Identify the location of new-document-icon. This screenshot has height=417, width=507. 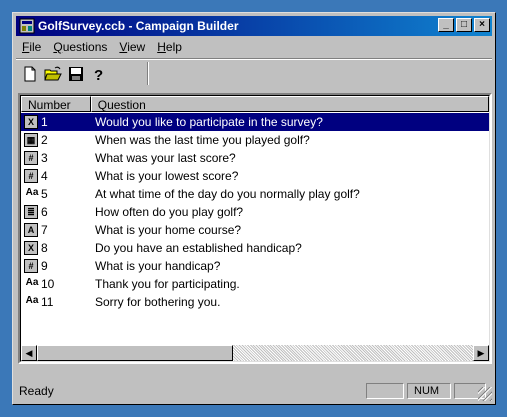
(29, 74).